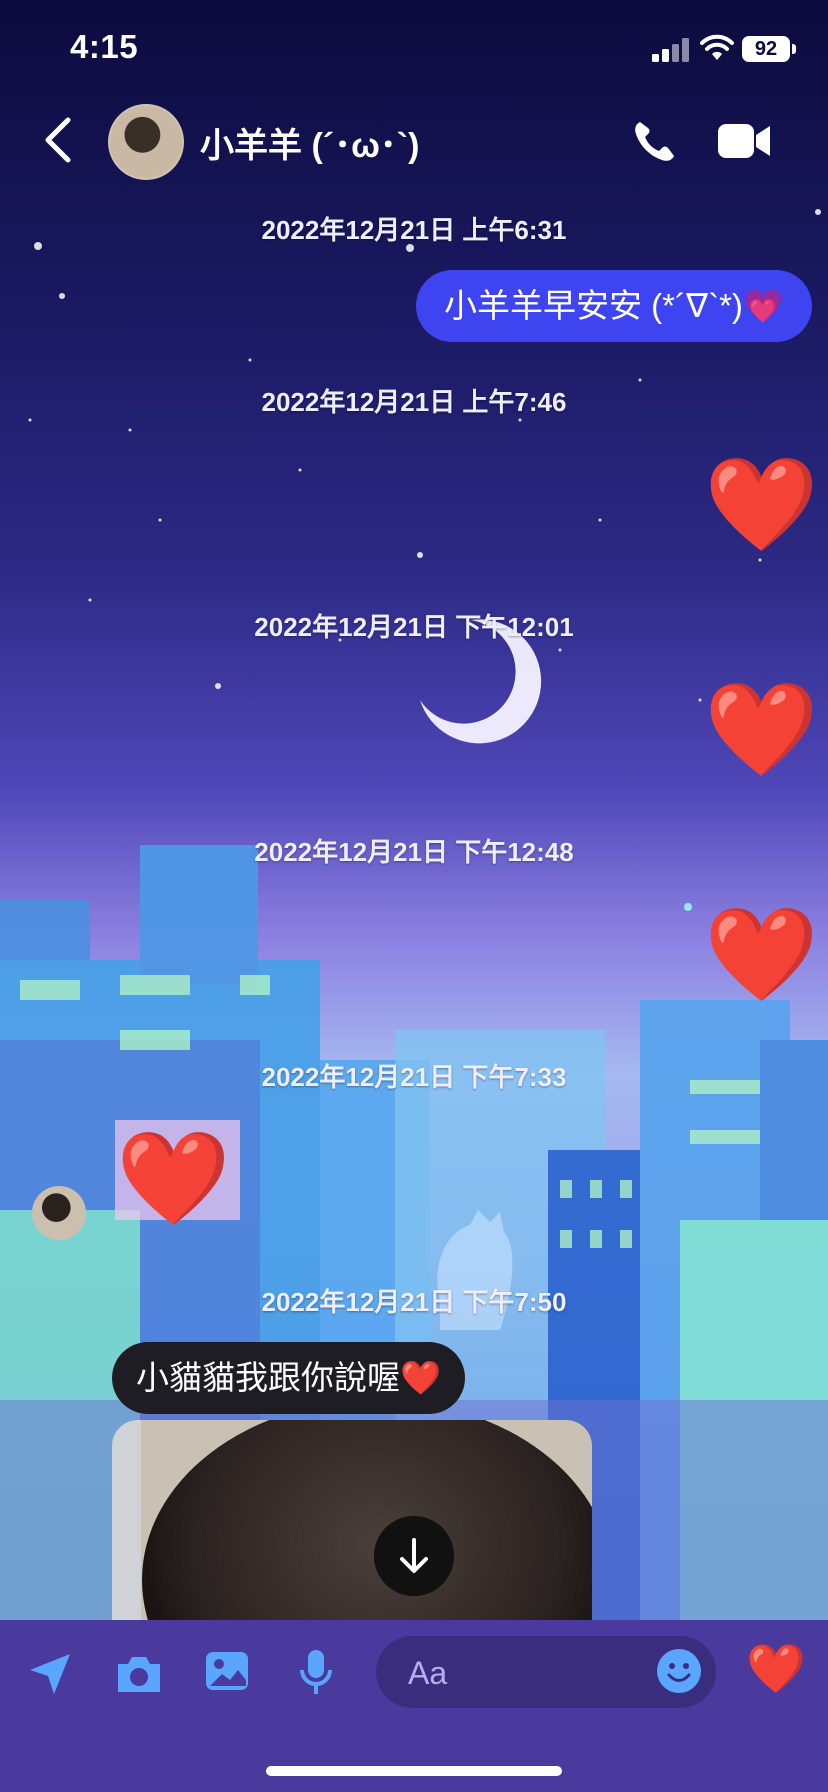 The height and width of the screenshot is (1792, 828). I want to click on home-indicator, so click(414, 1771).